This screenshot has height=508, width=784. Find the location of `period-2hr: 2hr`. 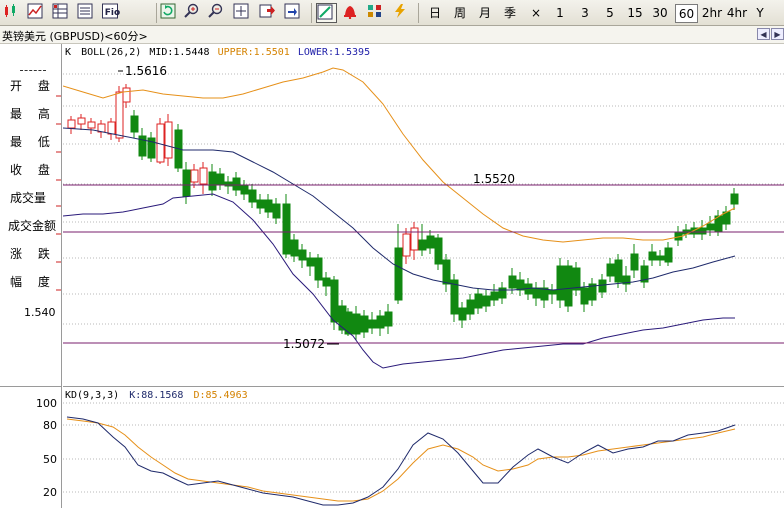

period-2hr: 2hr is located at coordinates (712, 13).